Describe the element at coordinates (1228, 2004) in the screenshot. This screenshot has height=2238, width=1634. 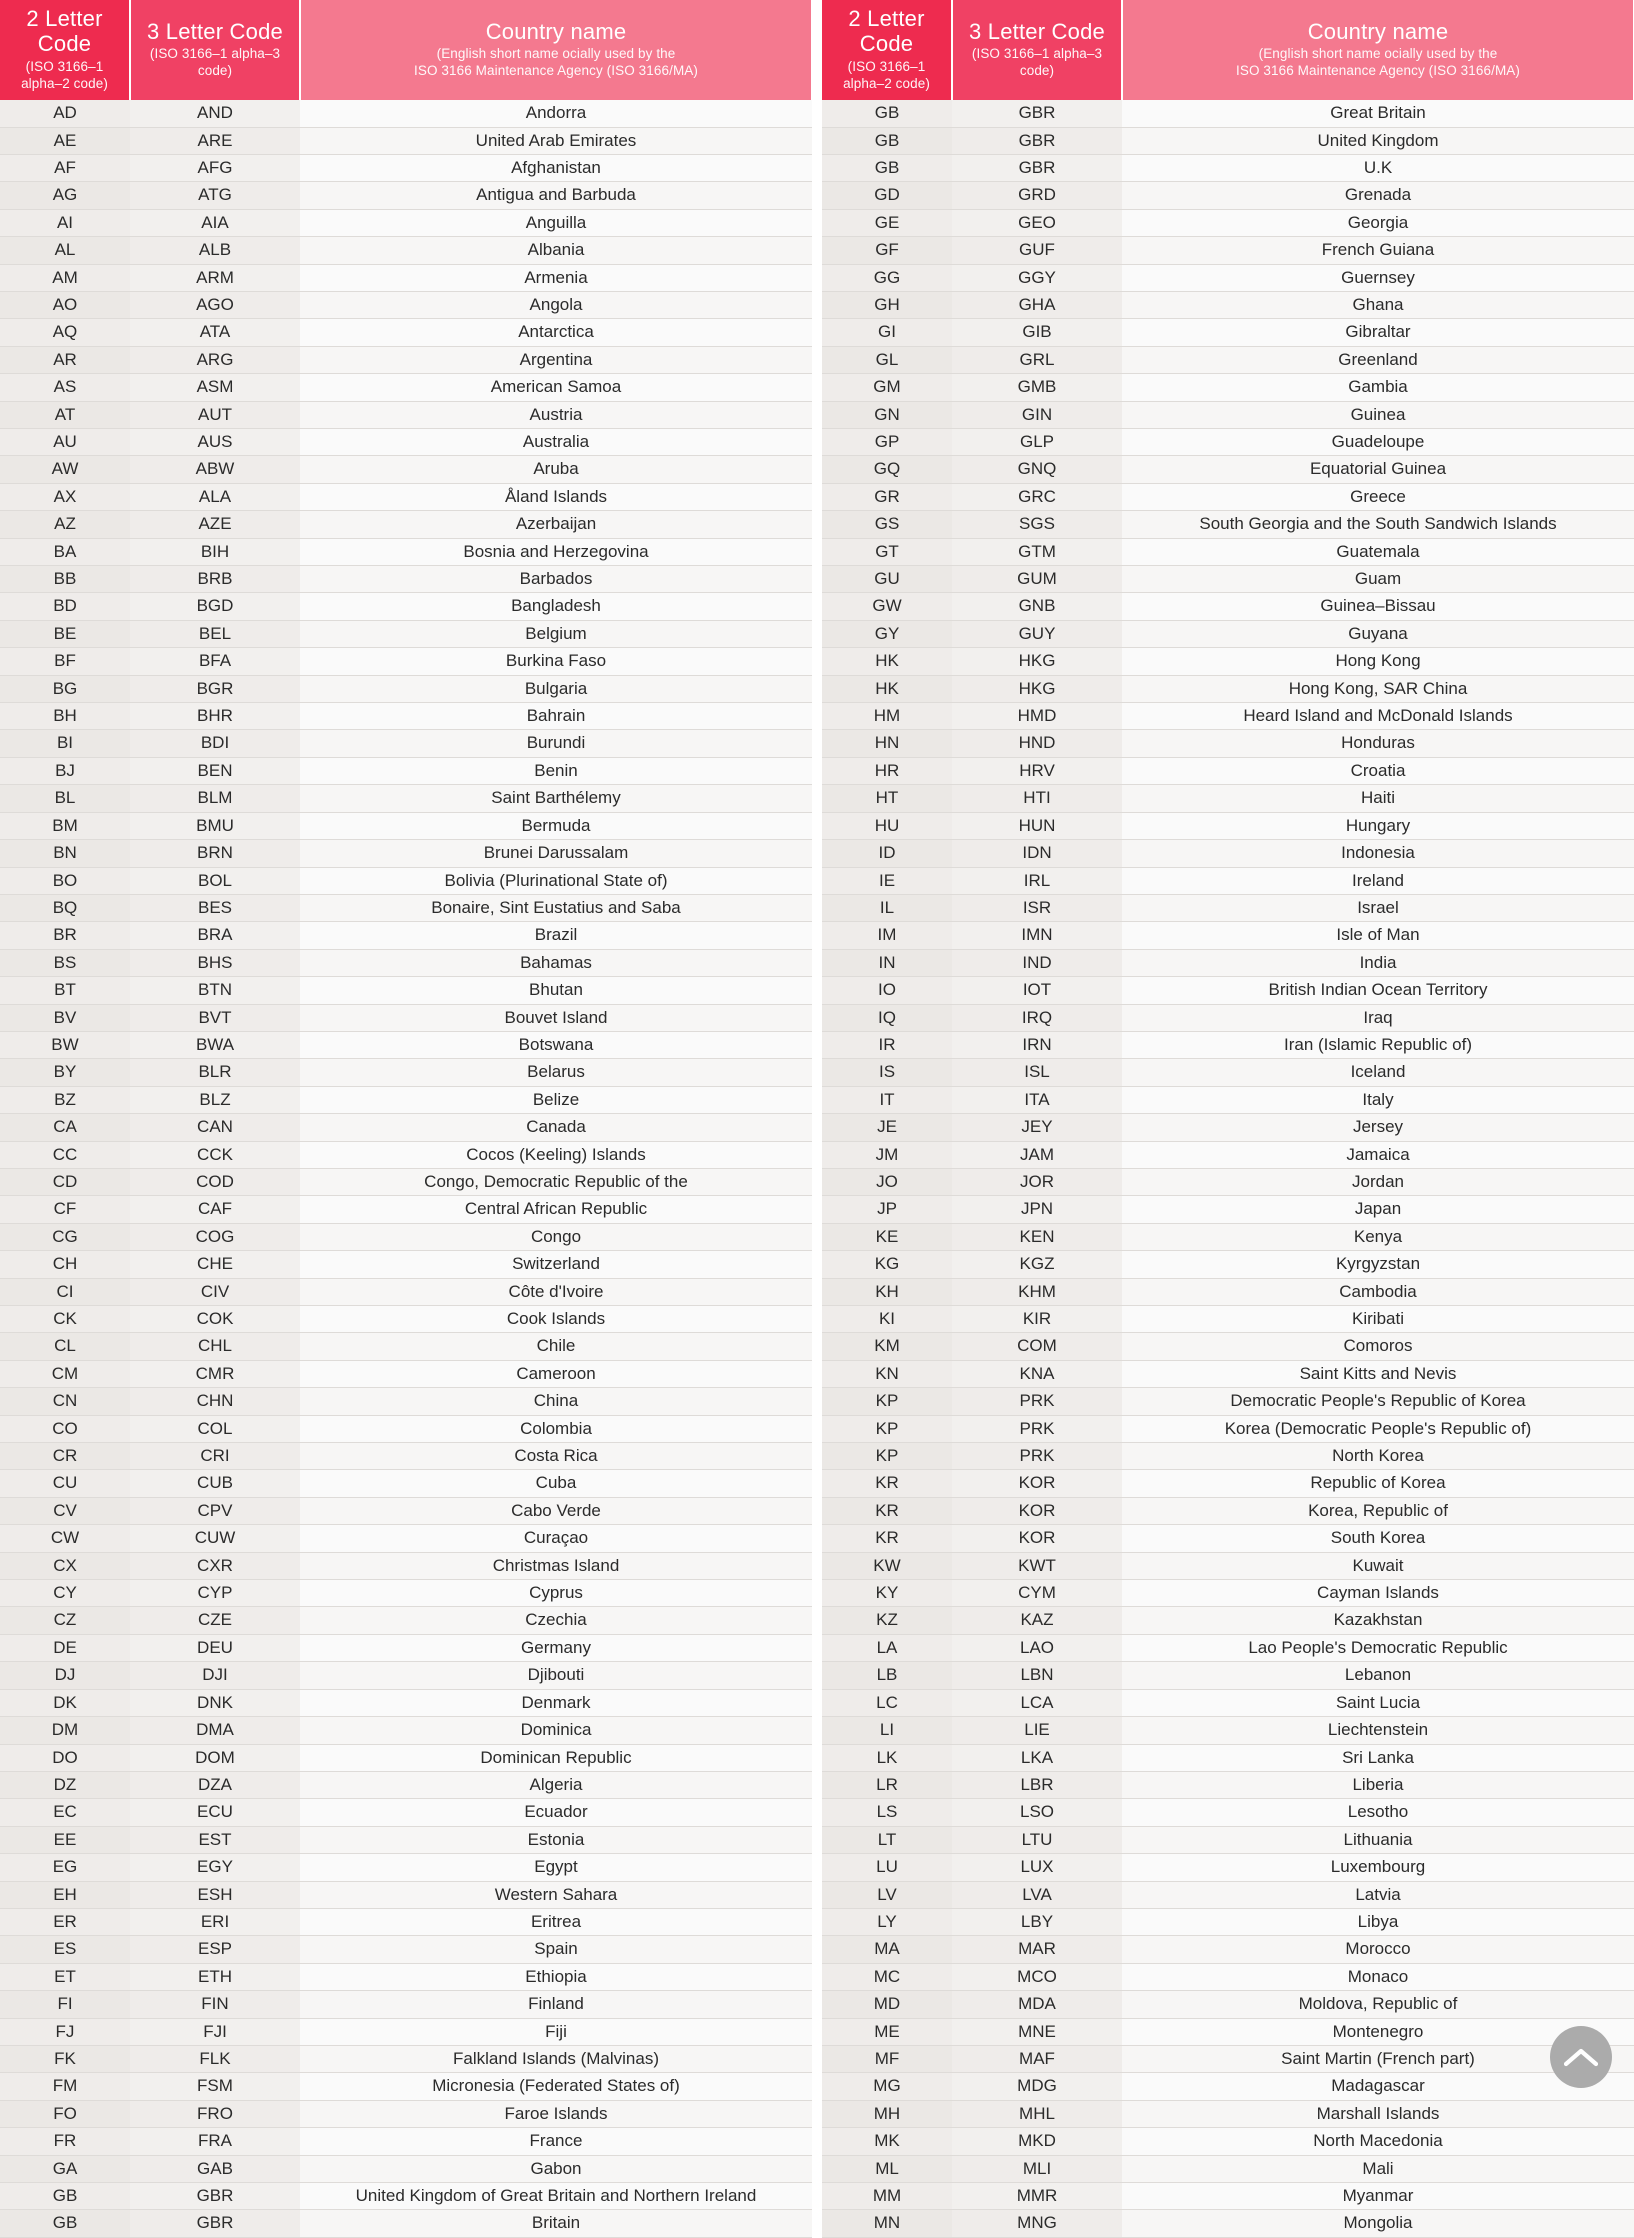
I see `table-row: MD MDA Moldova, Republic of` at that location.